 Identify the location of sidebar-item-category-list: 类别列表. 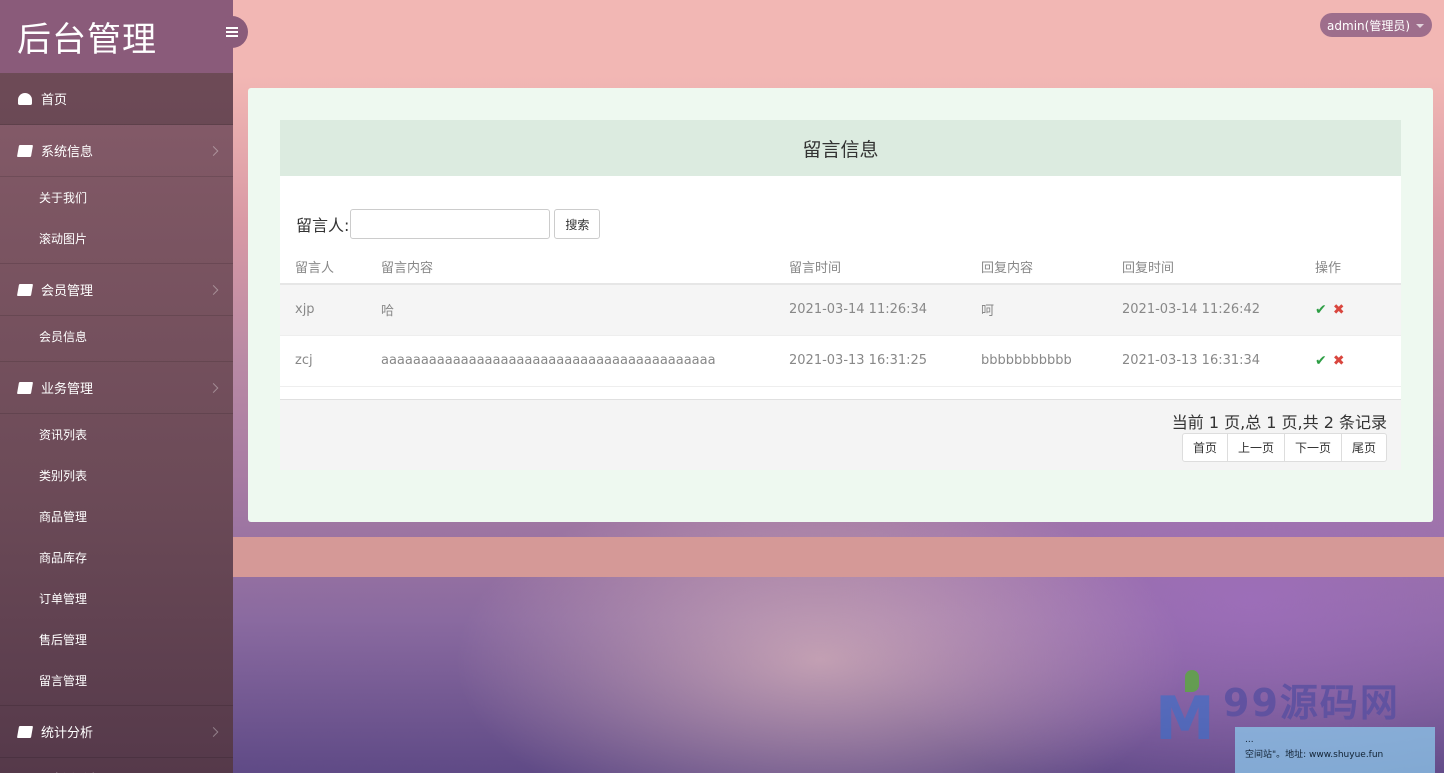
(116, 475).